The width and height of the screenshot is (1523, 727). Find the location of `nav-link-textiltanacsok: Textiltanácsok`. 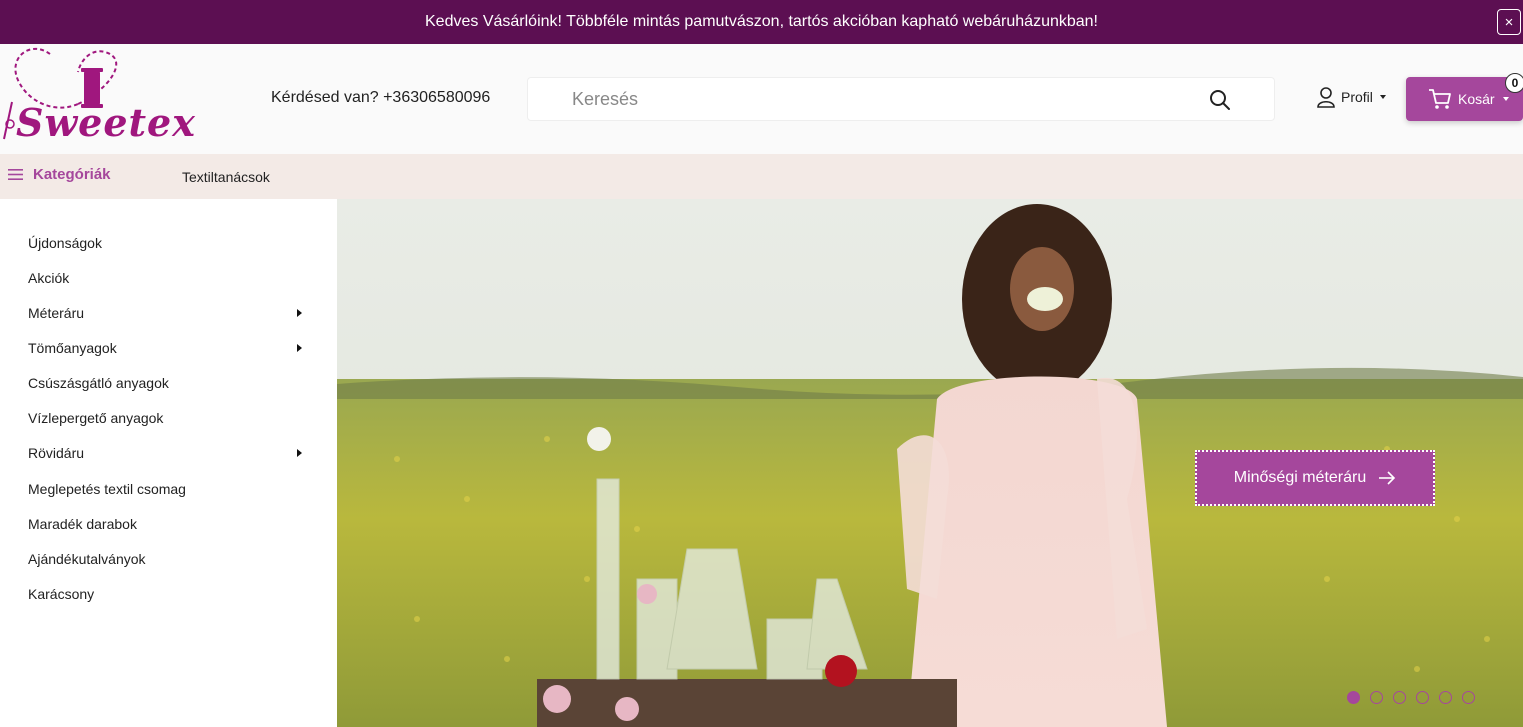

nav-link-textiltanacsok: Textiltanácsok is located at coordinates (226, 177).